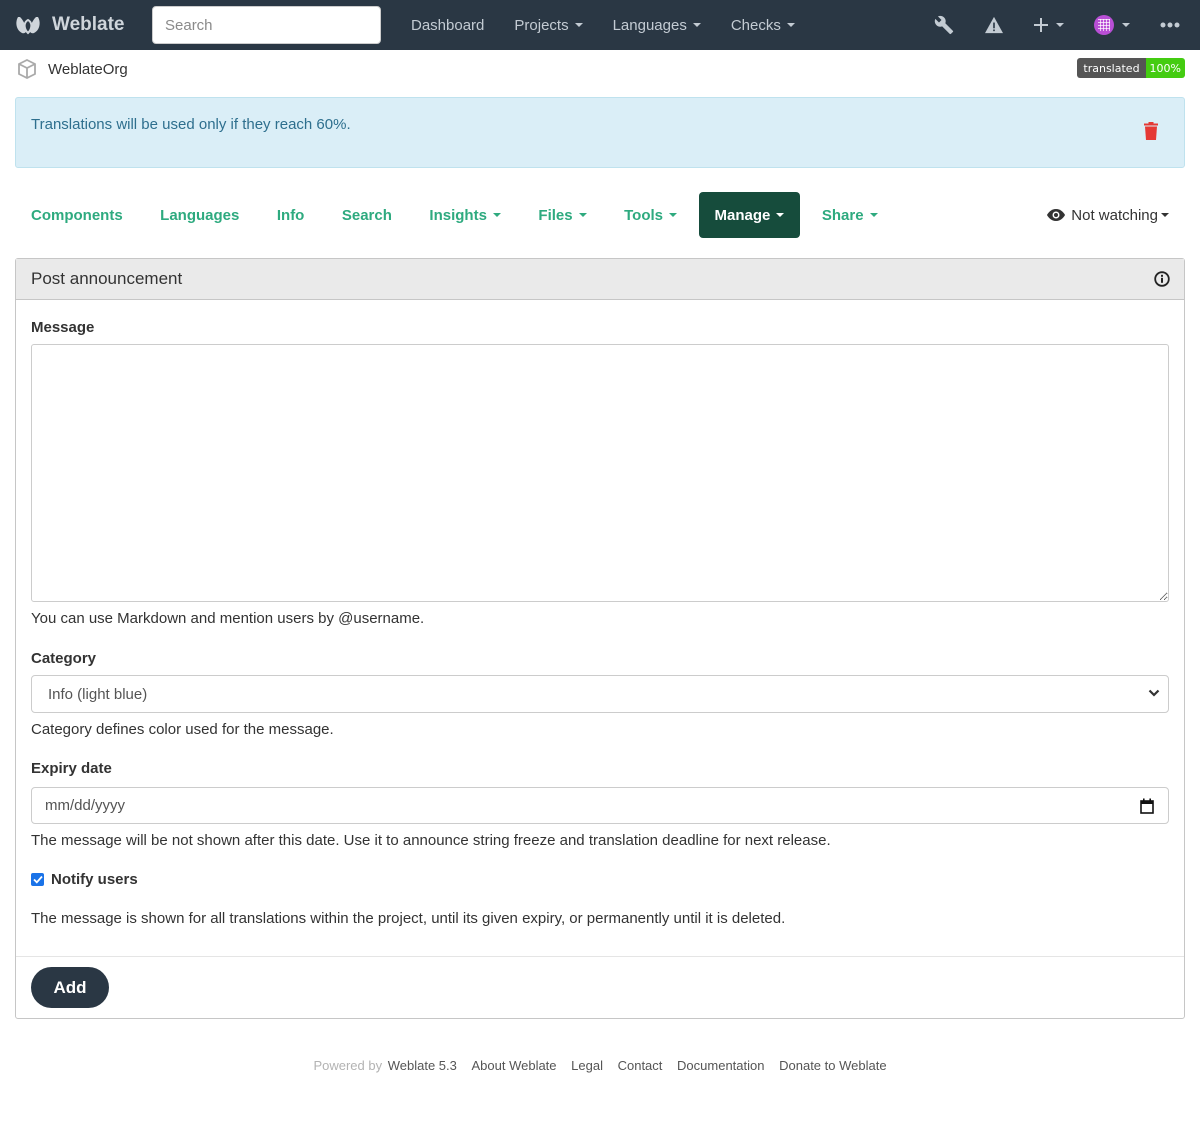 This screenshot has width=1200, height=1144. Describe the element at coordinates (348, 1065) in the screenshot. I see `powered-by-text: Powered by` at that location.